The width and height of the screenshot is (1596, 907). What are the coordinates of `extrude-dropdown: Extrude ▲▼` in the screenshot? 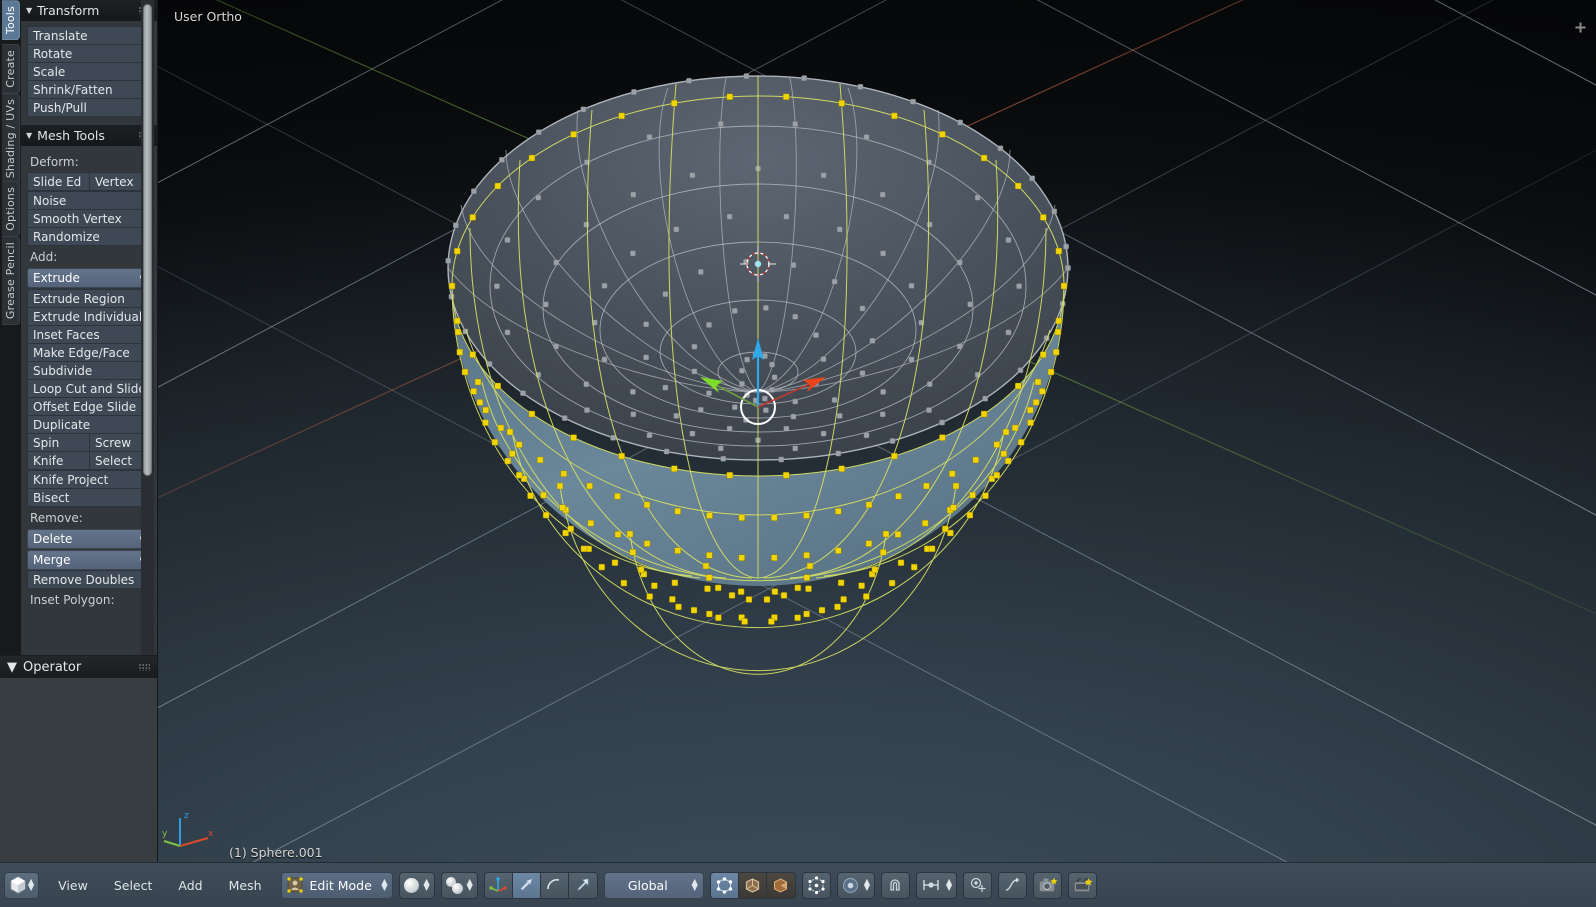 It's located at (89, 278).